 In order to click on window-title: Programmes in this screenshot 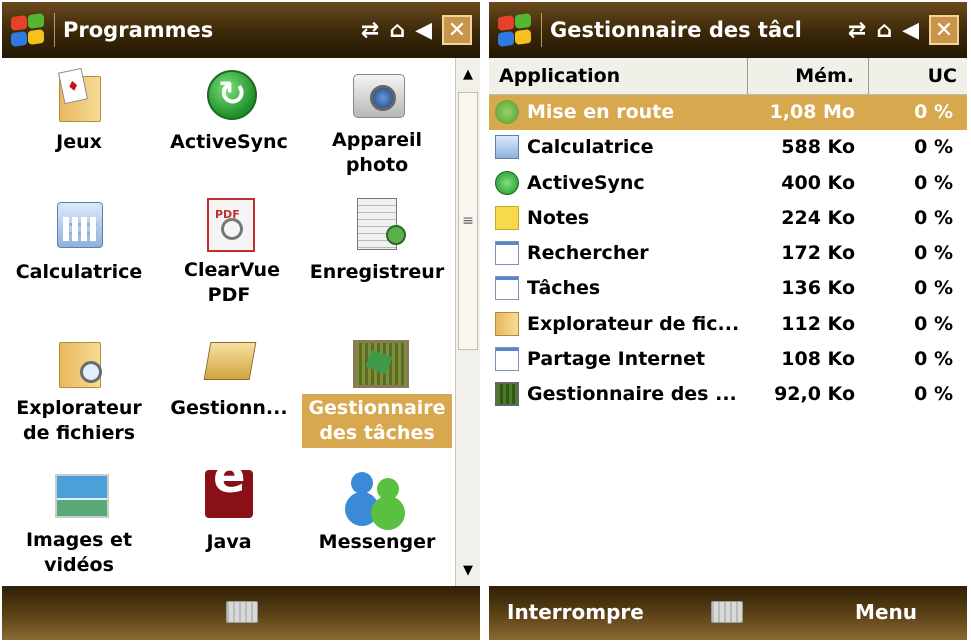, I will do `click(138, 30)`.